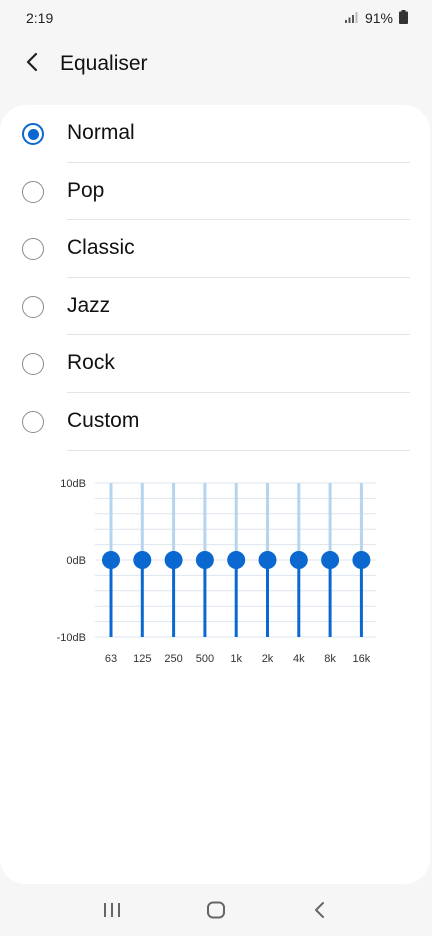 The image size is (432, 936). Describe the element at coordinates (215, 134) in the screenshot. I see `preset-item-normal: Normal` at that location.